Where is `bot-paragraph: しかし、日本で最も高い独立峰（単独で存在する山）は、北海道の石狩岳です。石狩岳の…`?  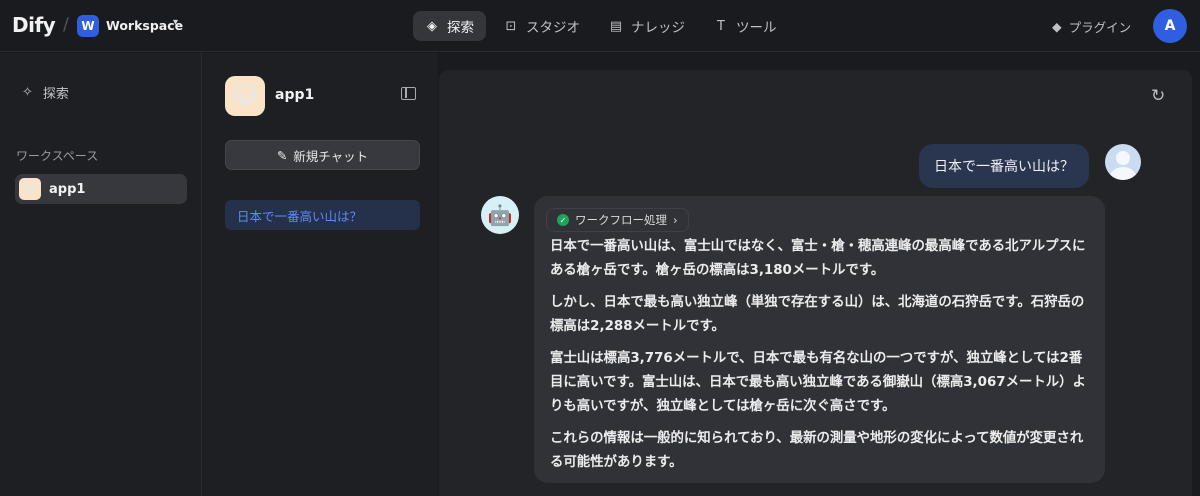
bot-paragraph: しかし、日本で最も高い独立峰（単独で存在する山）は、北海道の石狩岳です。石狩岳の… is located at coordinates (817, 314).